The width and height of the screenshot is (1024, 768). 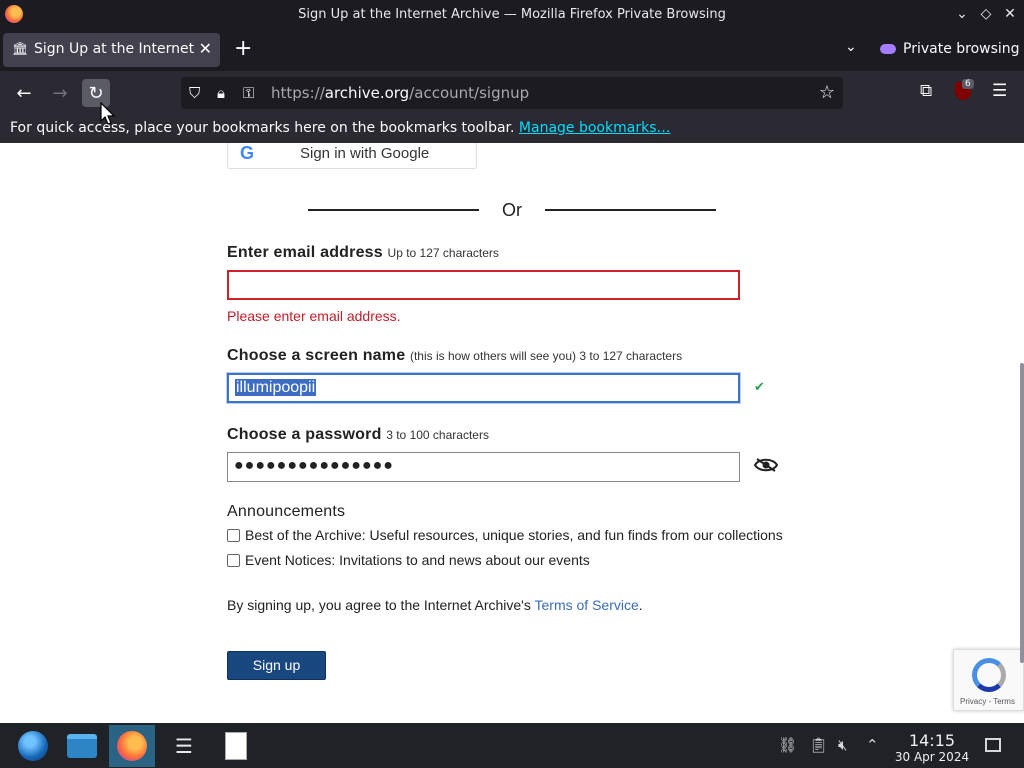 I want to click on lock-icon: 🔒︎, so click(x=221, y=93).